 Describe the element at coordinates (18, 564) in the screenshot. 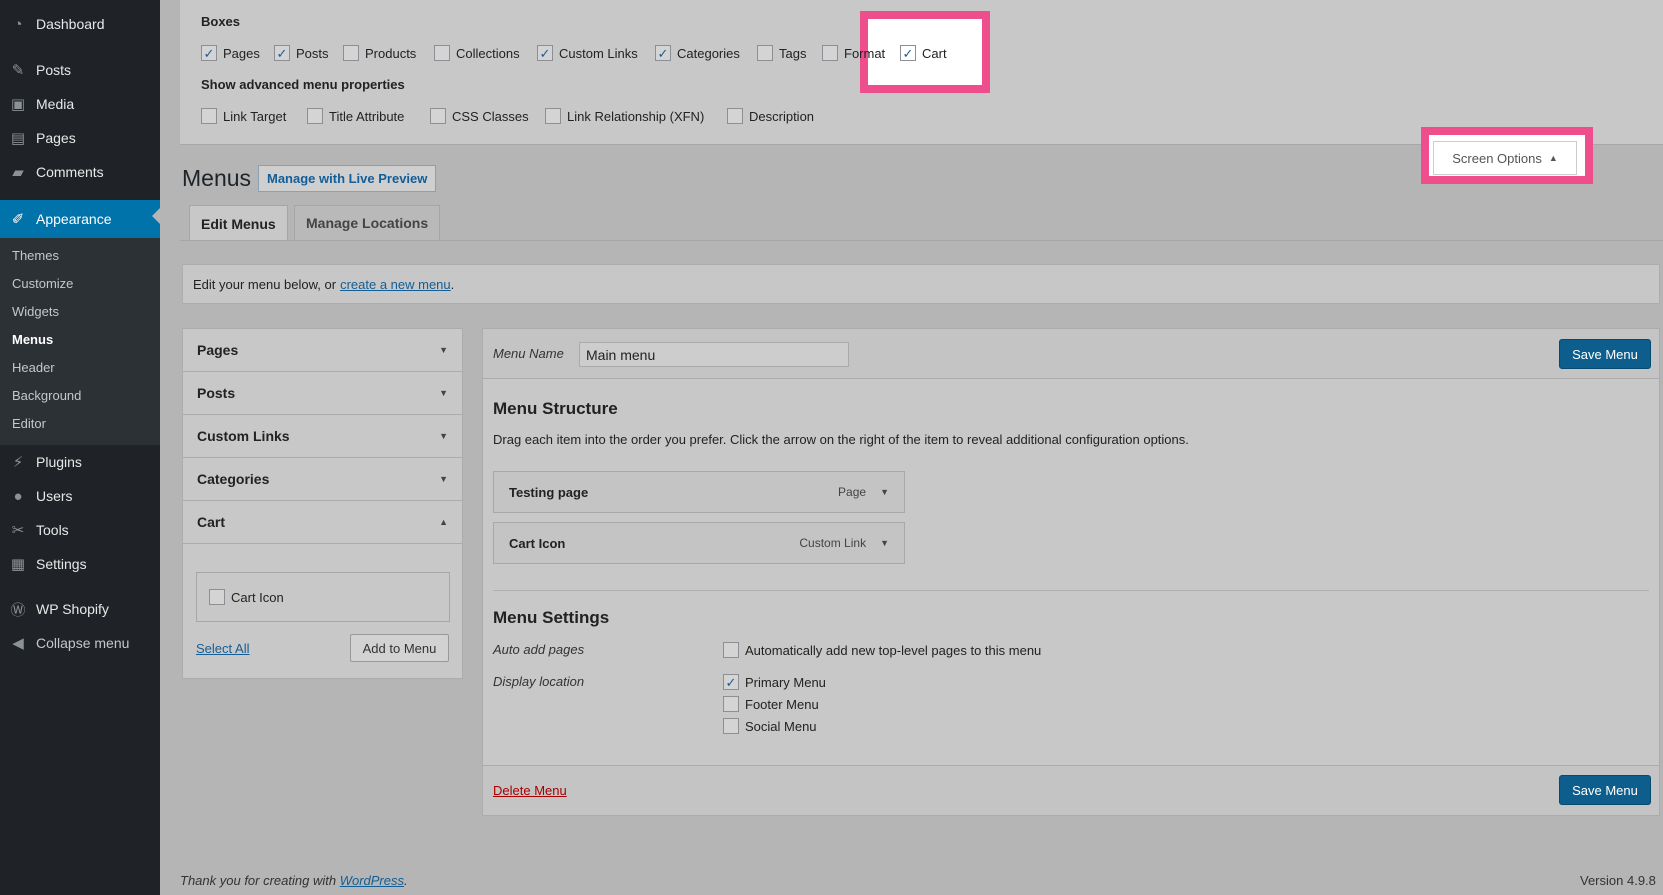

I see `settings-icon: ▦` at that location.